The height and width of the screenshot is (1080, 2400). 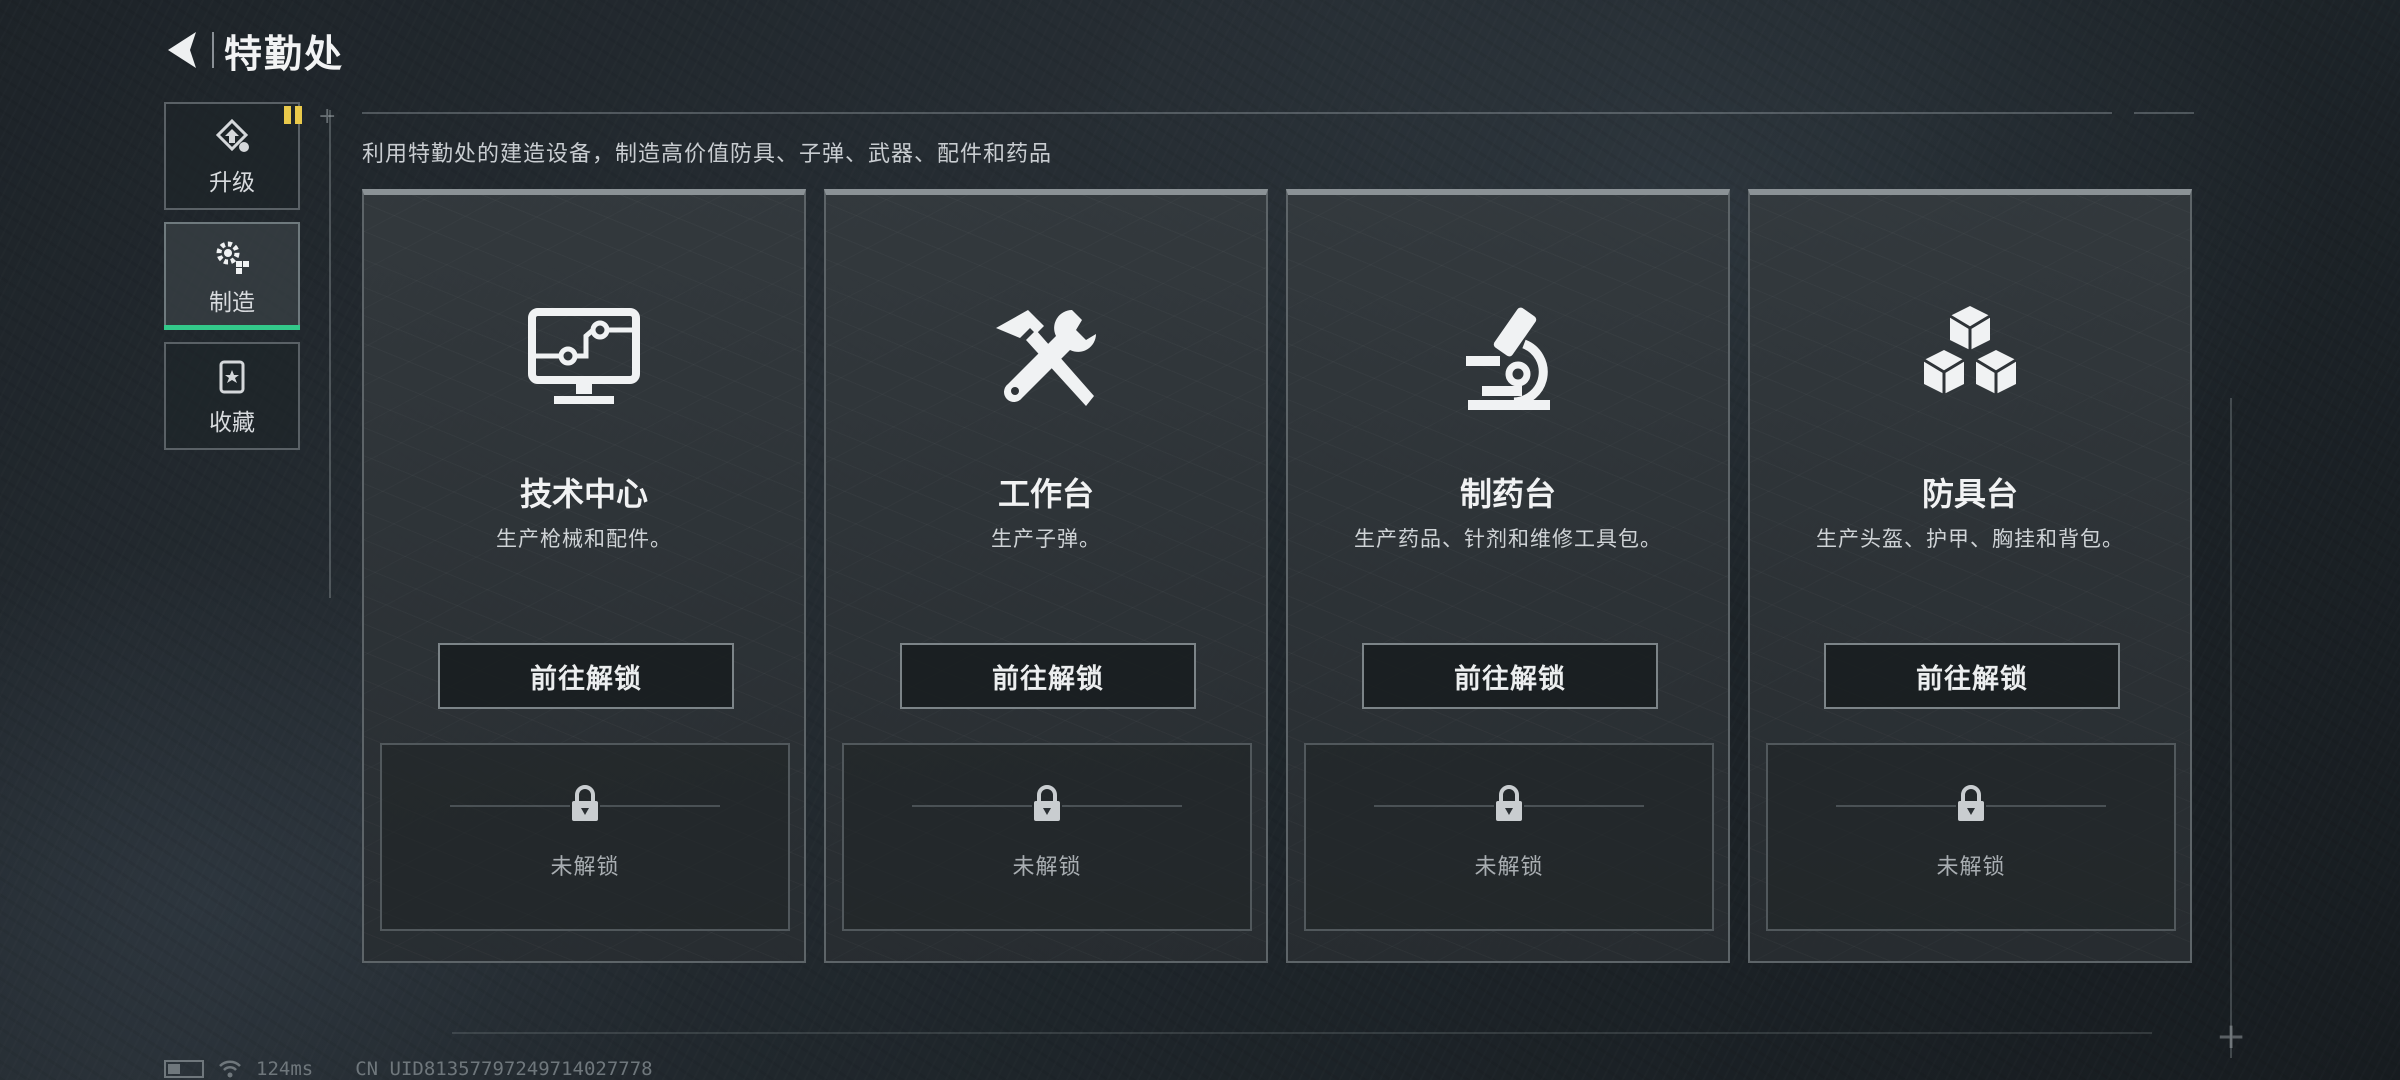 I want to click on sidebar-item-label: 收藏, so click(x=232, y=423).